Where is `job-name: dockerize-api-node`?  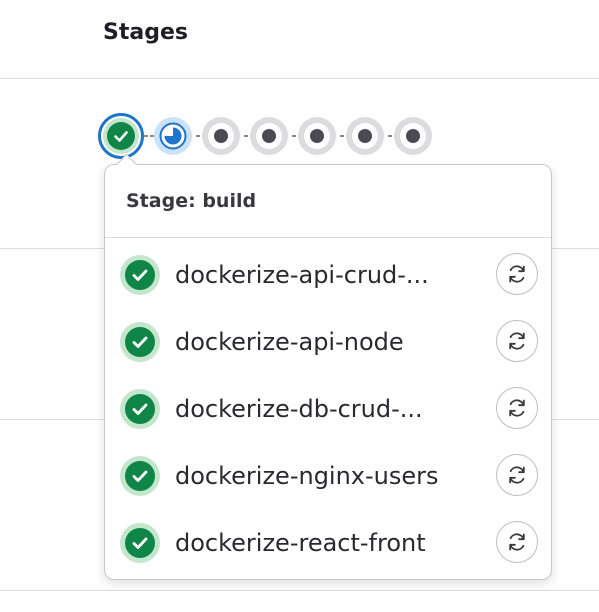
job-name: dockerize-api-node is located at coordinates (289, 342).